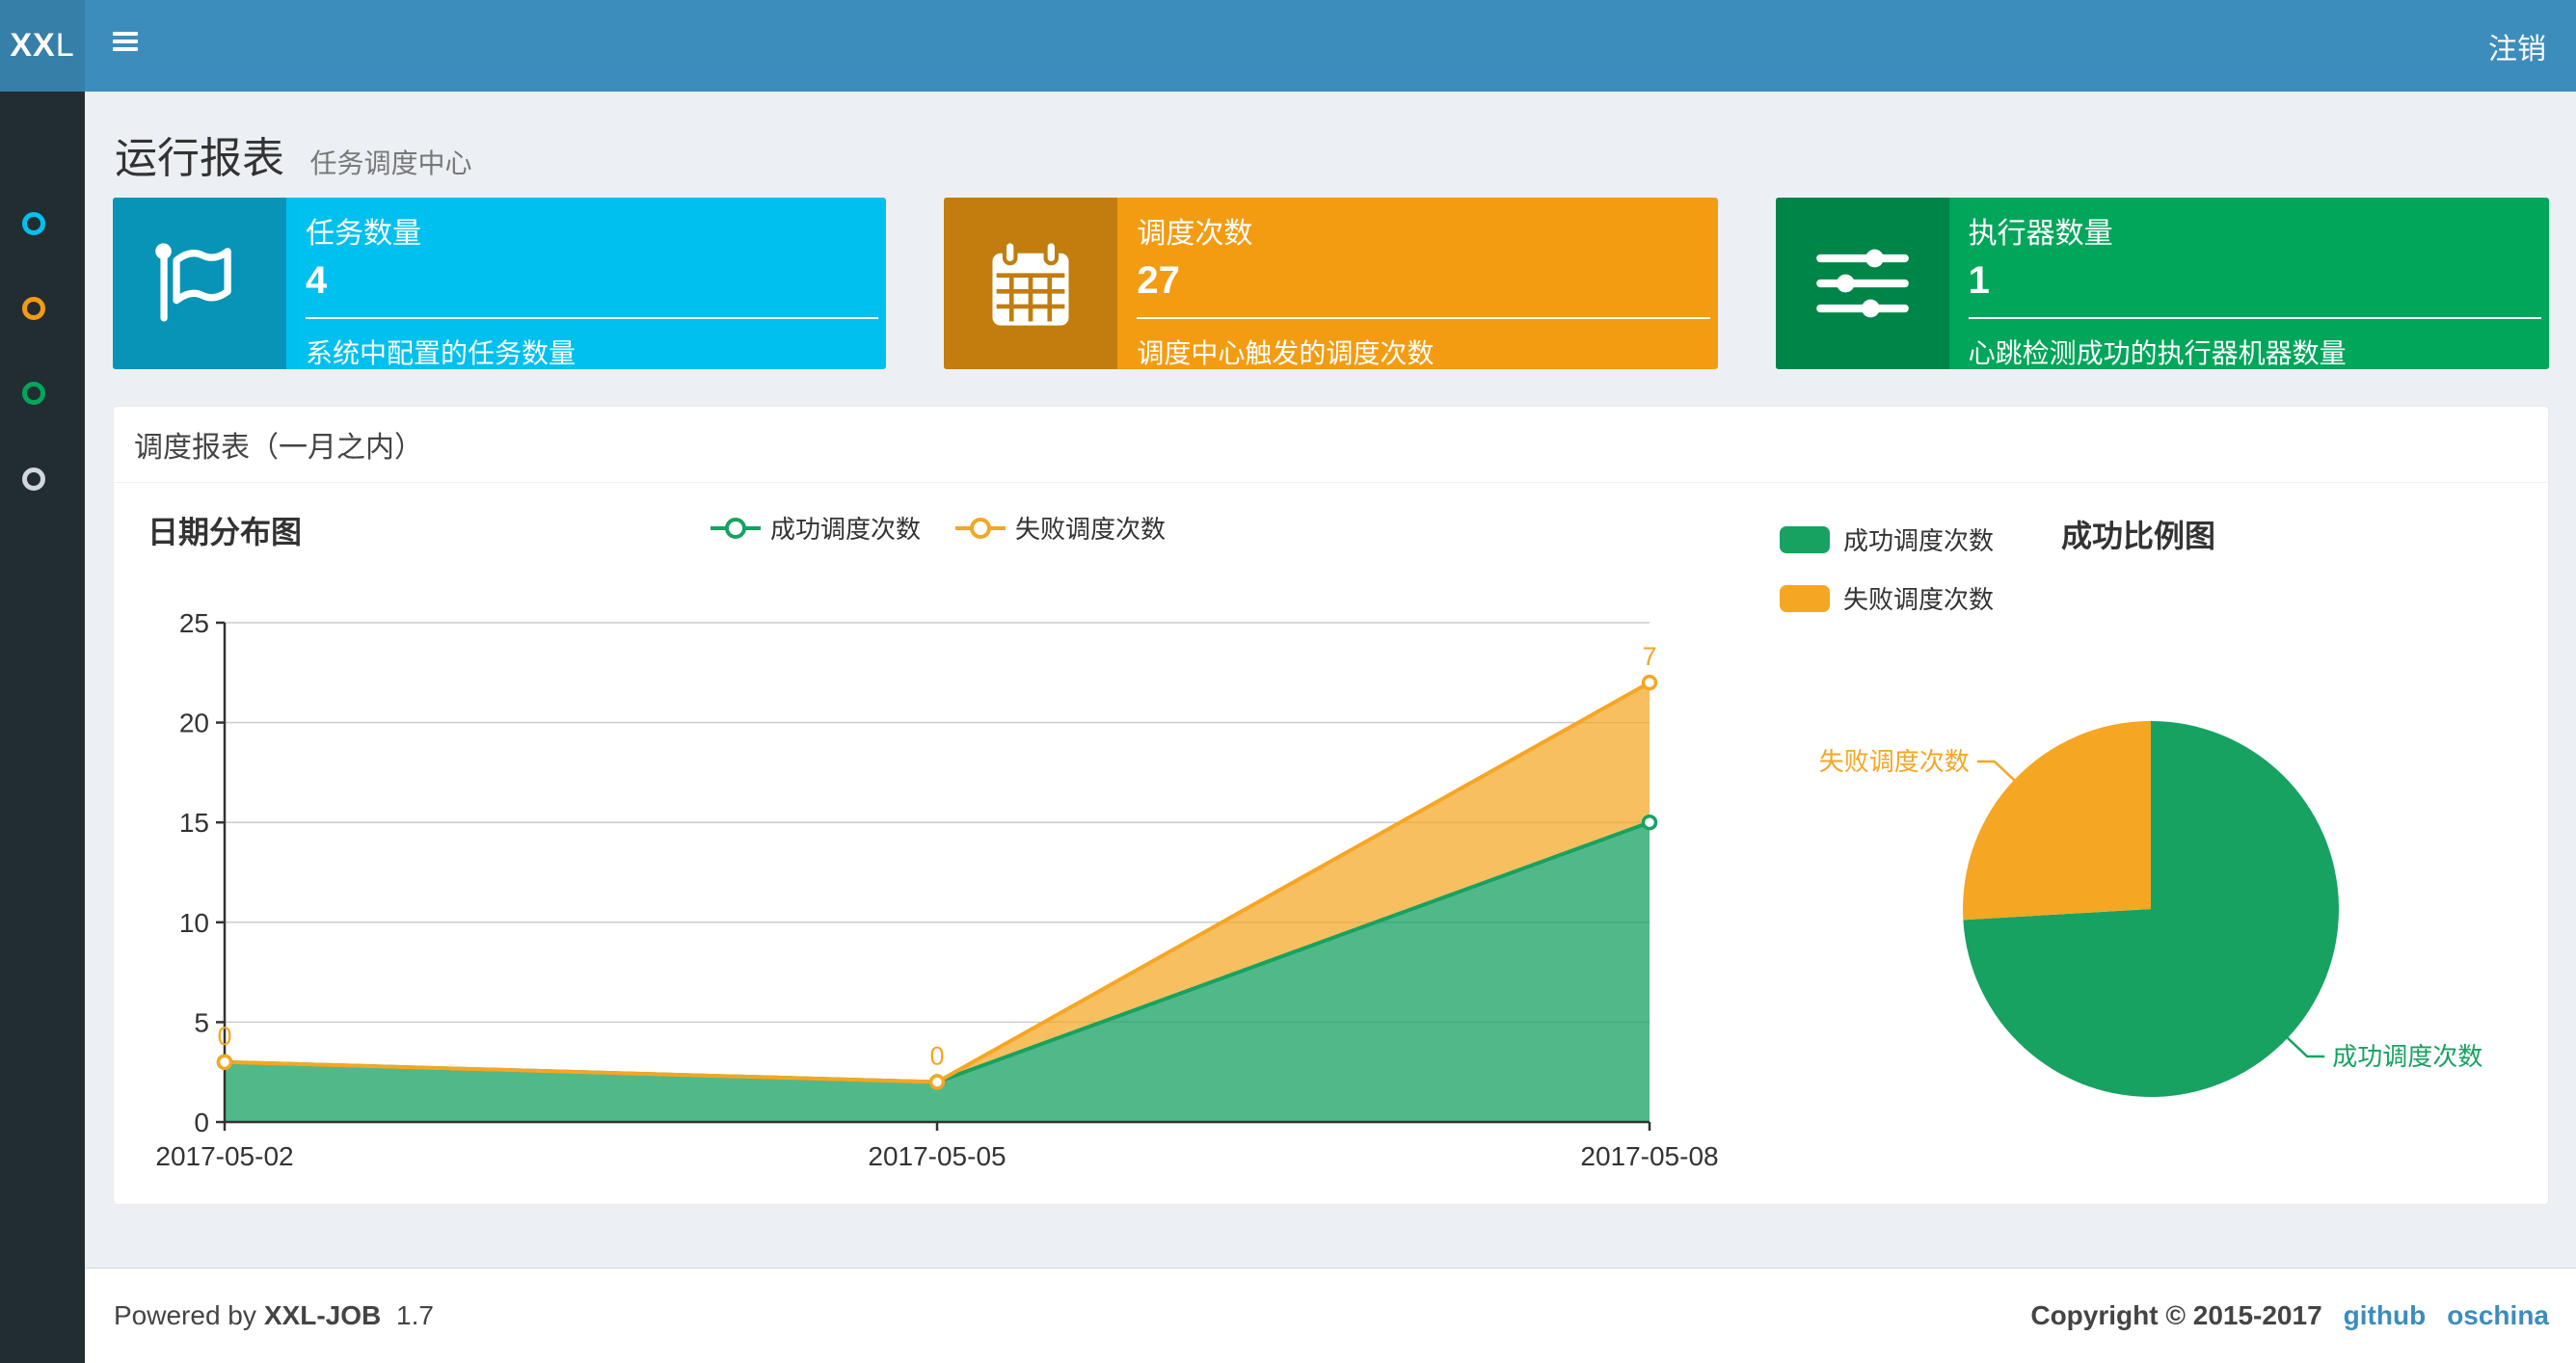 Image resolution: width=2576 pixels, height=1363 pixels. I want to click on oschina-link: oschina, so click(2498, 1315).